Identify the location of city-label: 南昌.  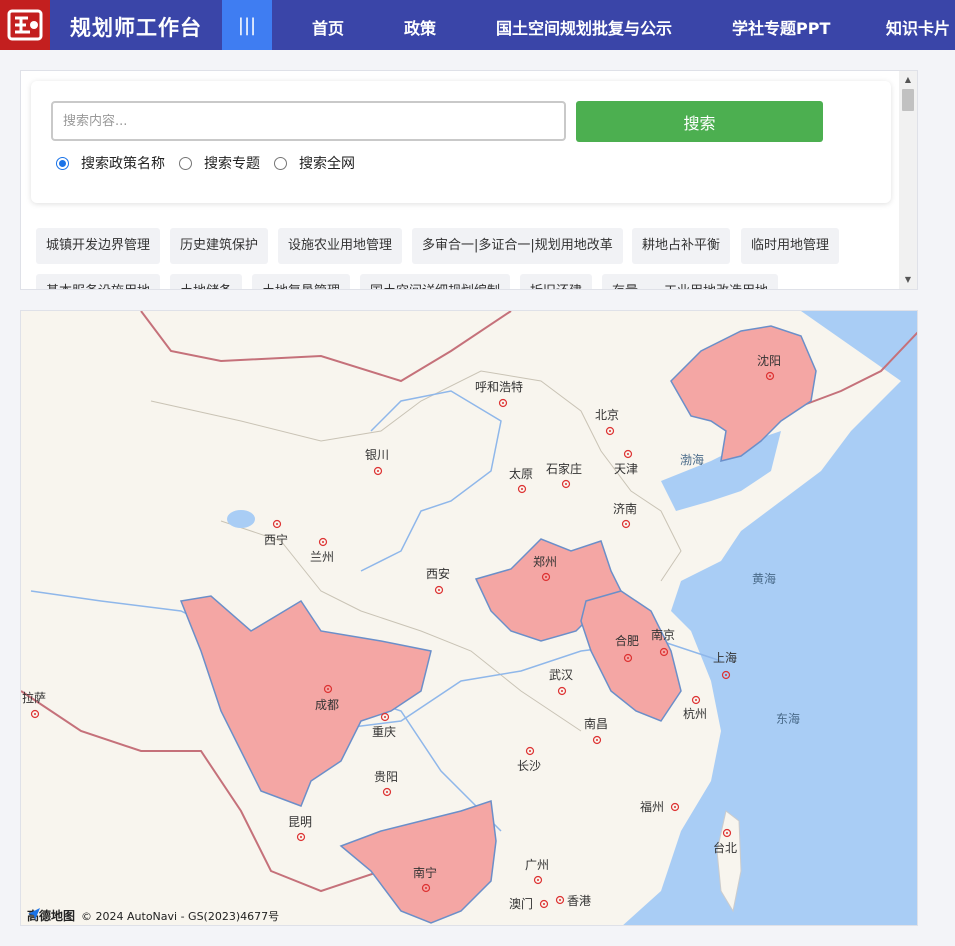
(596, 723).